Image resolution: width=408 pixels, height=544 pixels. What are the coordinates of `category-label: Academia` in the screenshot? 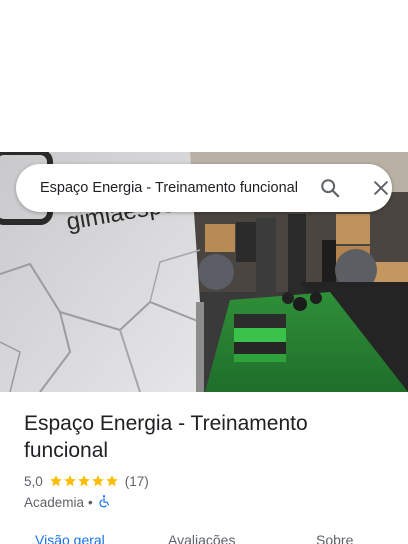 It's located at (54, 502).